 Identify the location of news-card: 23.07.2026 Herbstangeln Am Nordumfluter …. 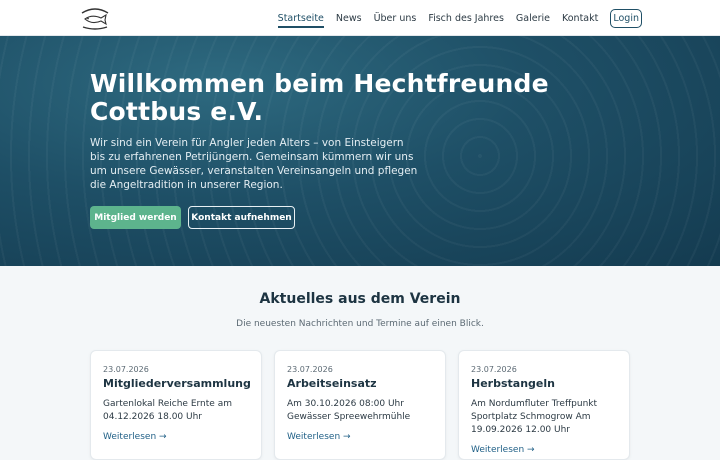
(544, 405).